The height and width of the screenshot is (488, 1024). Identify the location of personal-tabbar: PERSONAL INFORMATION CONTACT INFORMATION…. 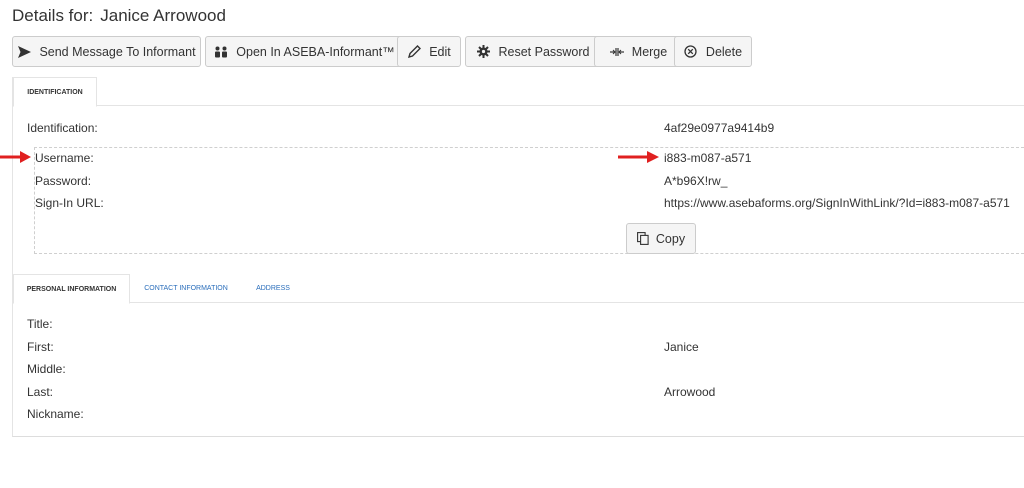
(518, 289).